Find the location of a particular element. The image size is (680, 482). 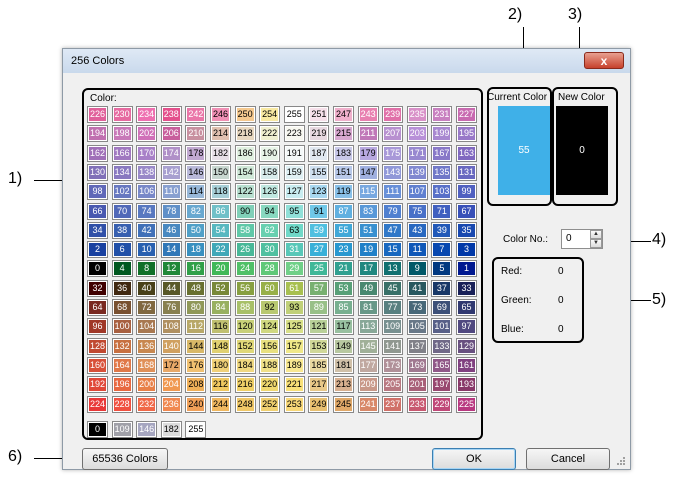

palette-cell: 180 is located at coordinates (220, 365).